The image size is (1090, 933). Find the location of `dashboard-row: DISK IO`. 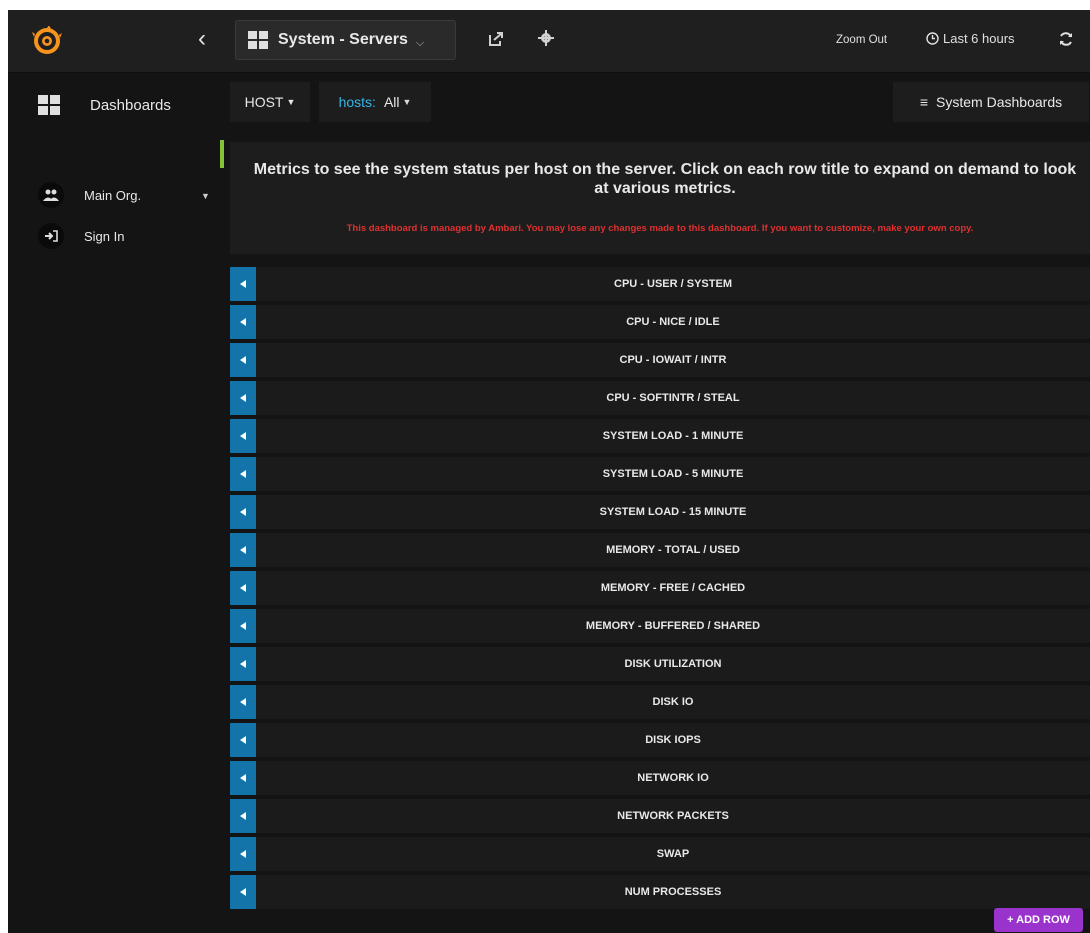

dashboard-row: DISK IO is located at coordinates (660, 702).